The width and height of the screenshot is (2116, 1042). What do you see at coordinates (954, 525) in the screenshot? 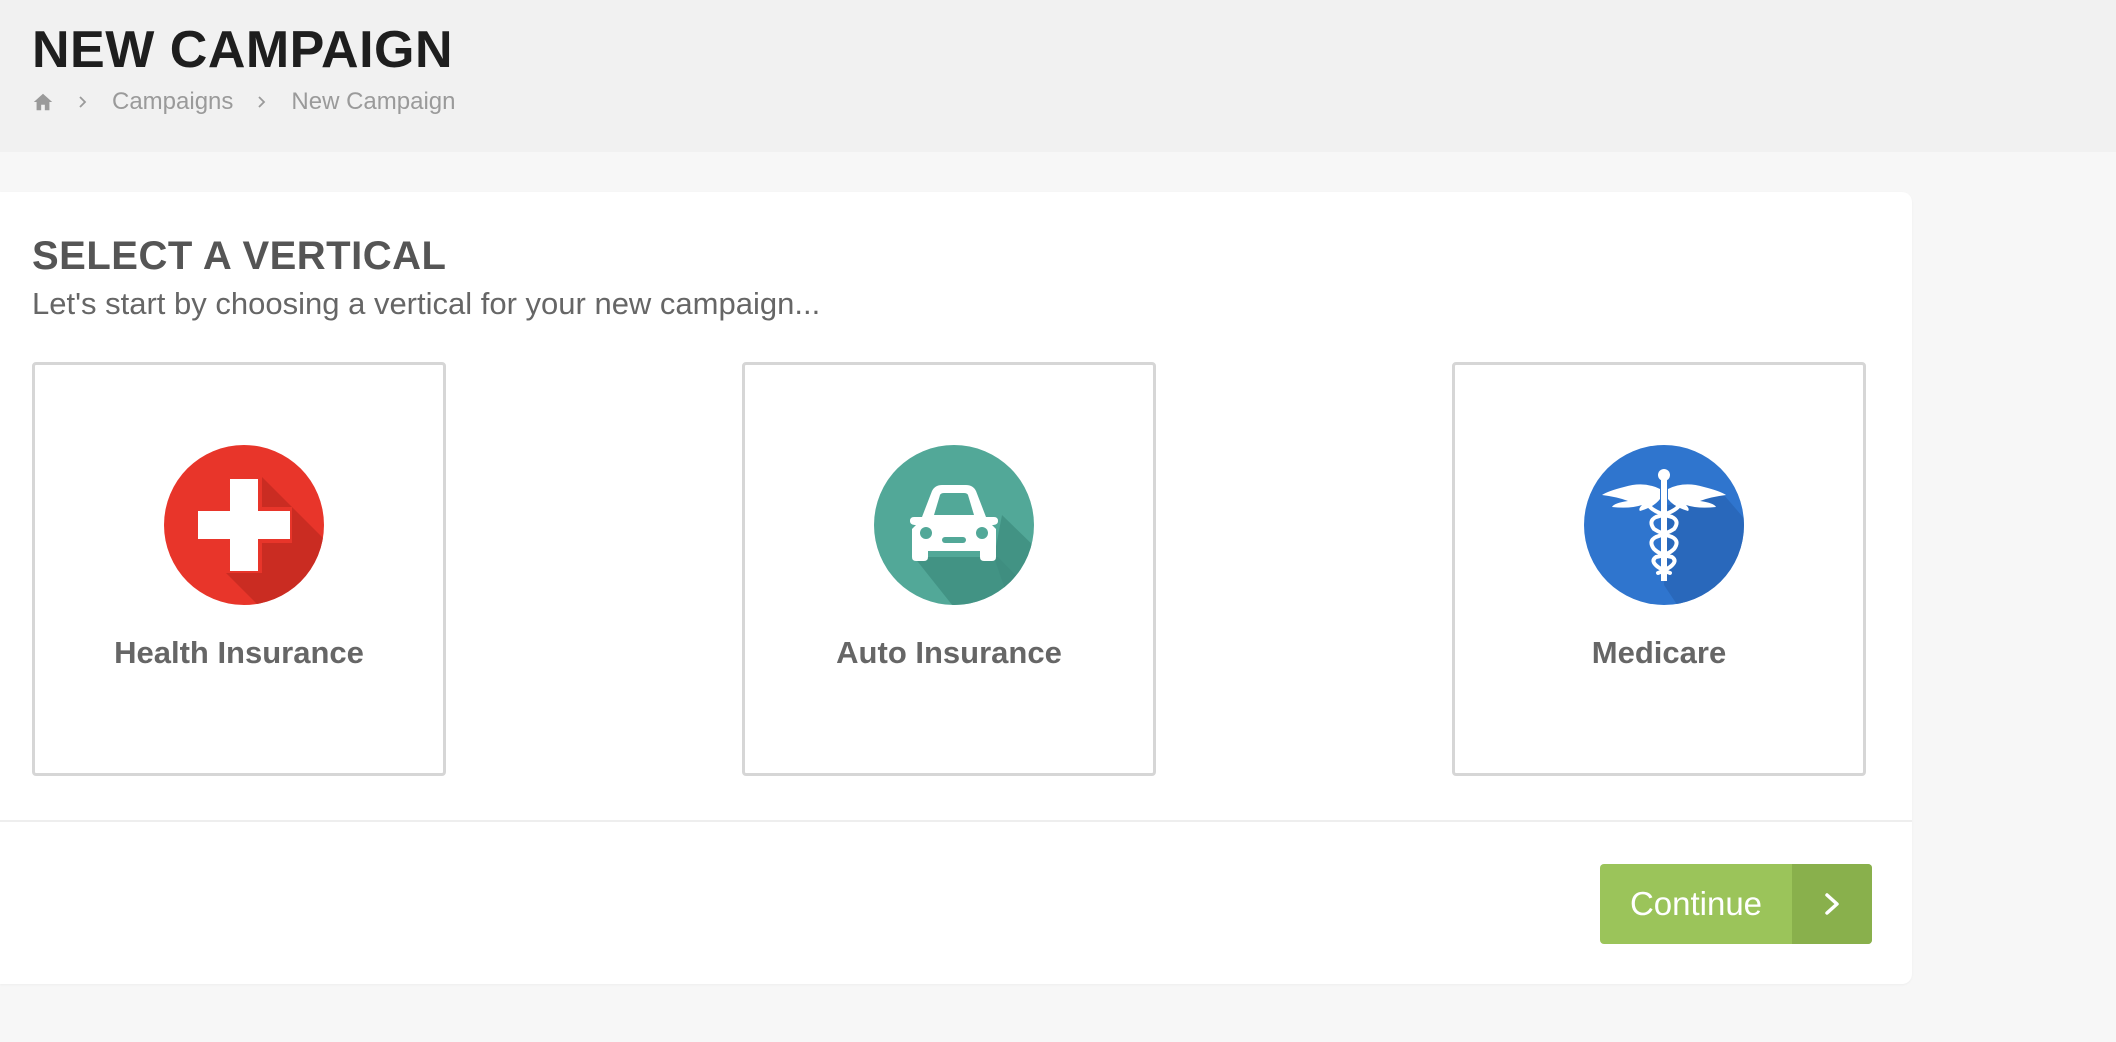
I see `car-icon` at bounding box center [954, 525].